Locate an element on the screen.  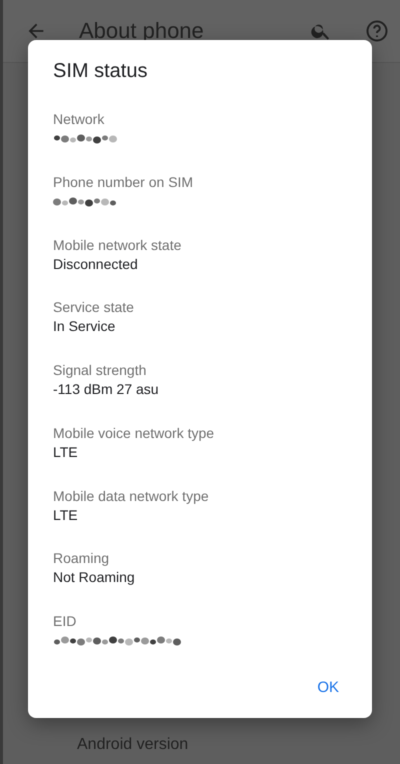
field-label: Mobile voice network type is located at coordinates (134, 433).